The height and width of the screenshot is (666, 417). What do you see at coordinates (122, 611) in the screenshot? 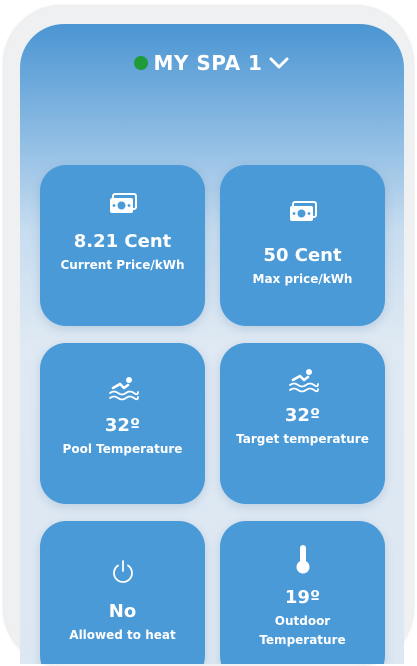
I see `allowed-to-heat-value: No` at bounding box center [122, 611].